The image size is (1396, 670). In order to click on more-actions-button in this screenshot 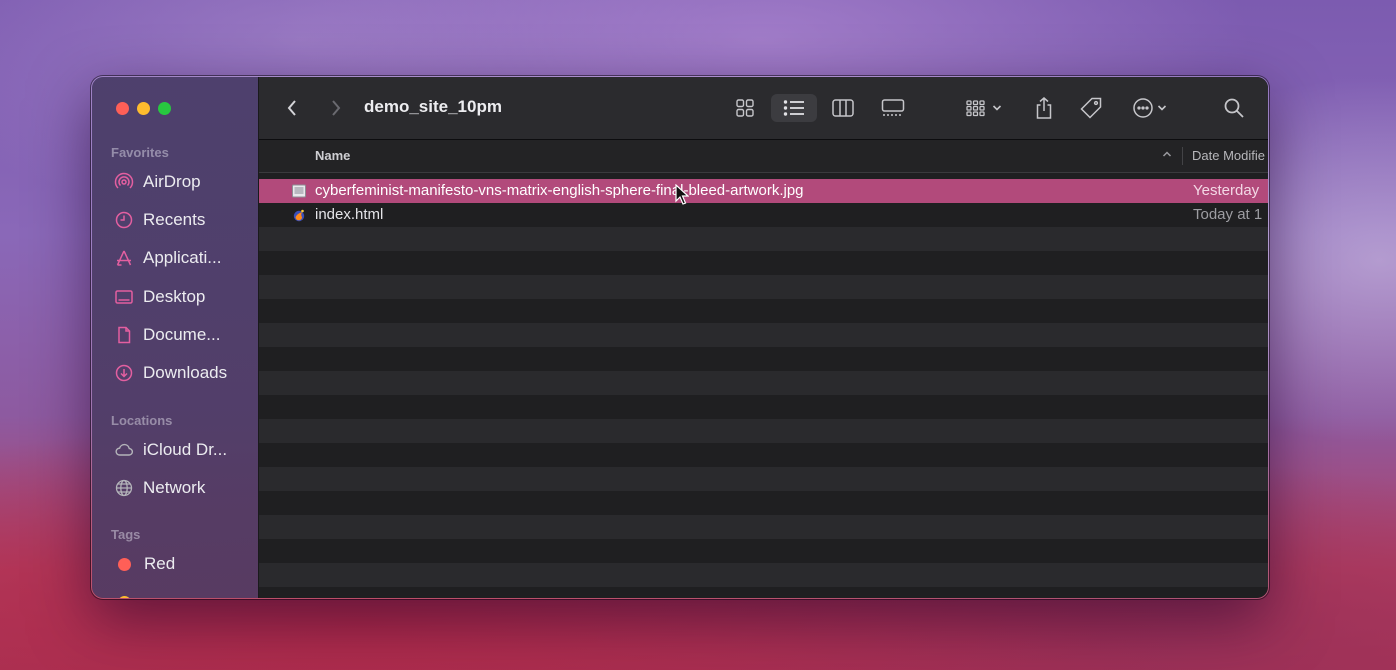, I will do `click(1149, 108)`.